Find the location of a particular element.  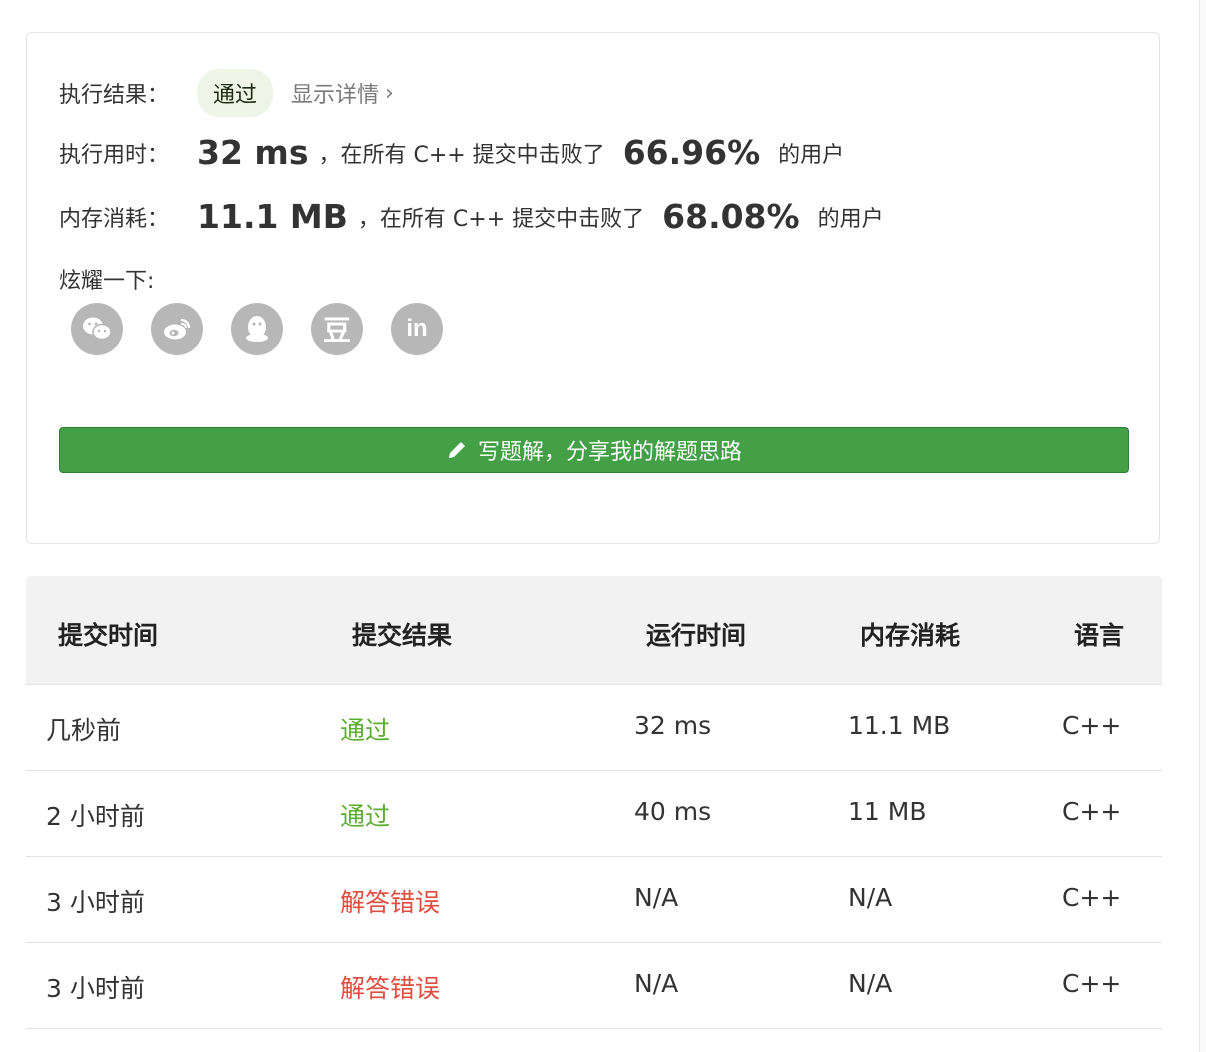

douban-icon: 豆 is located at coordinates (336, 330).